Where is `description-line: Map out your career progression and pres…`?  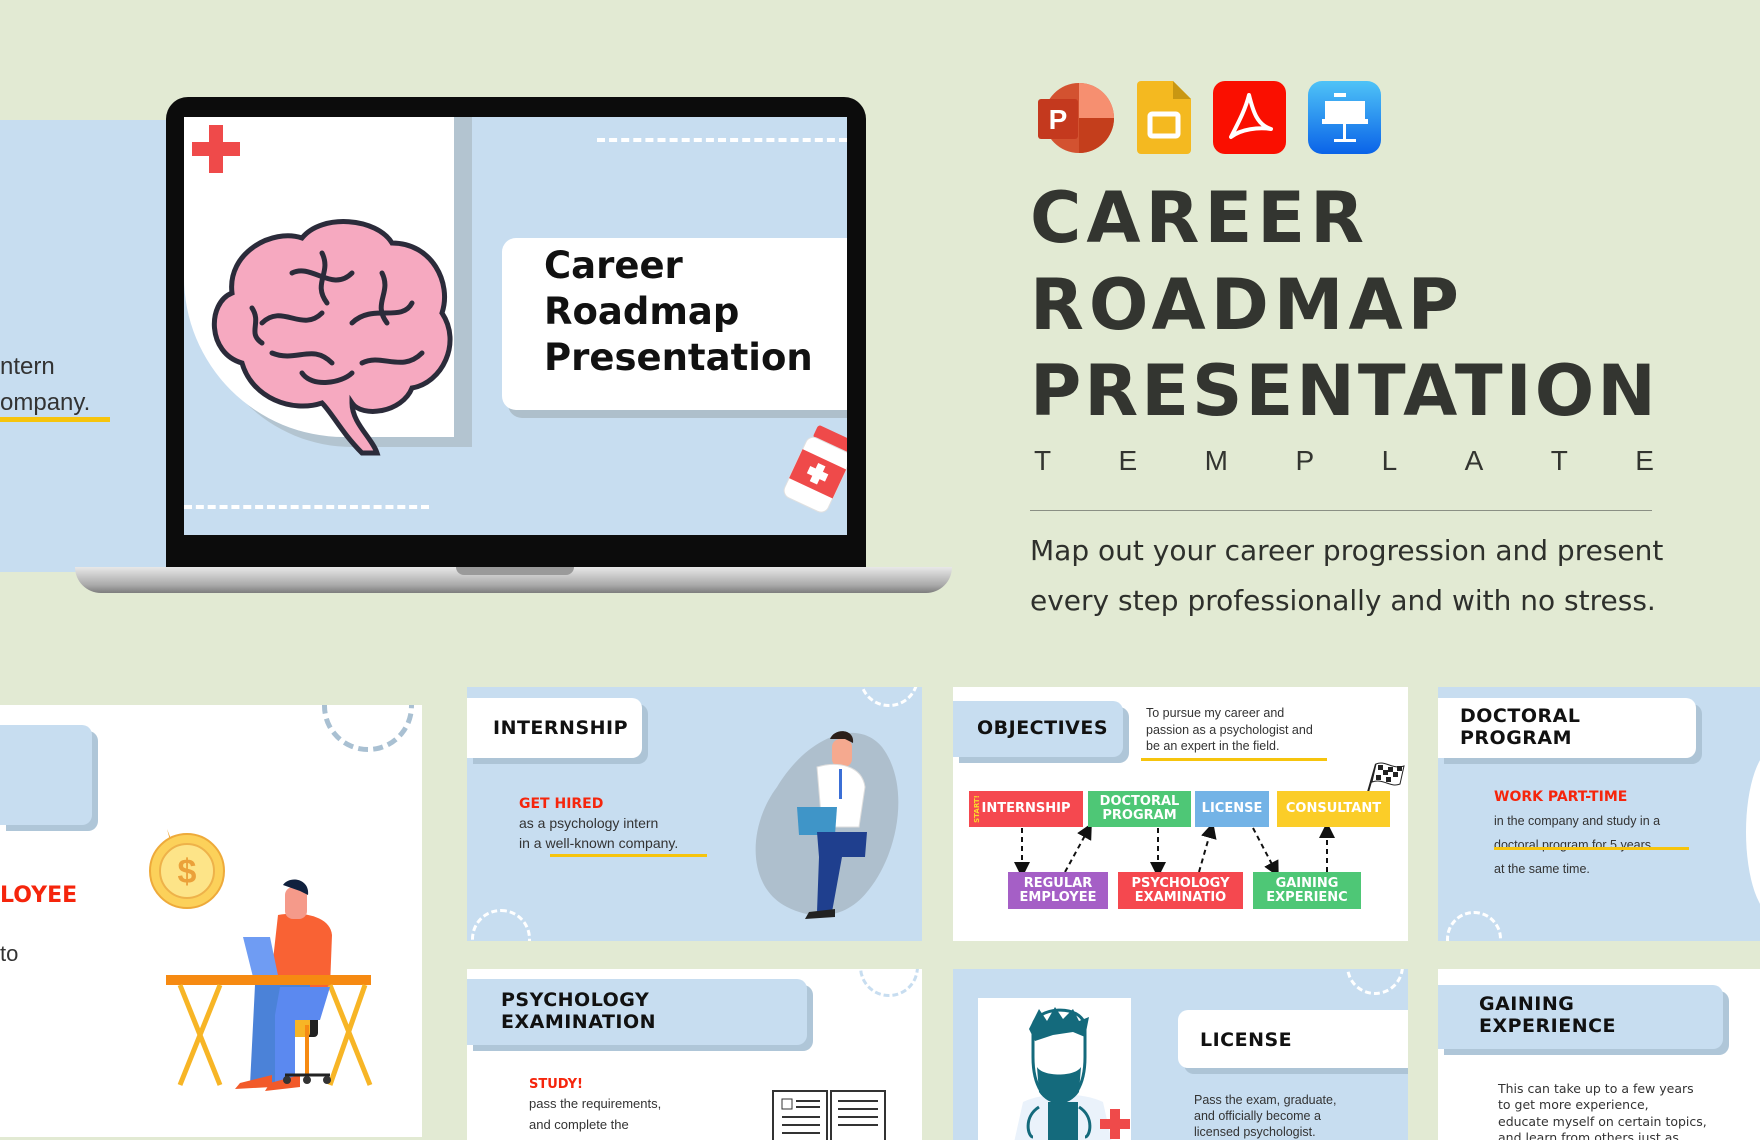 description-line: Map out your career progression and pres… is located at coordinates (1347, 550).